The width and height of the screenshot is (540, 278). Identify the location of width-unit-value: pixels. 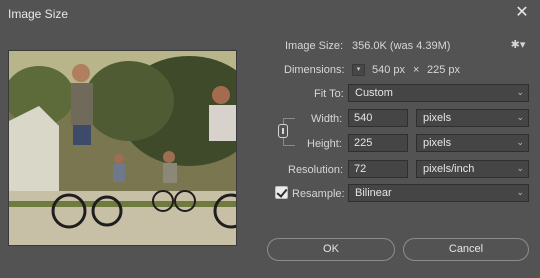
(437, 118).